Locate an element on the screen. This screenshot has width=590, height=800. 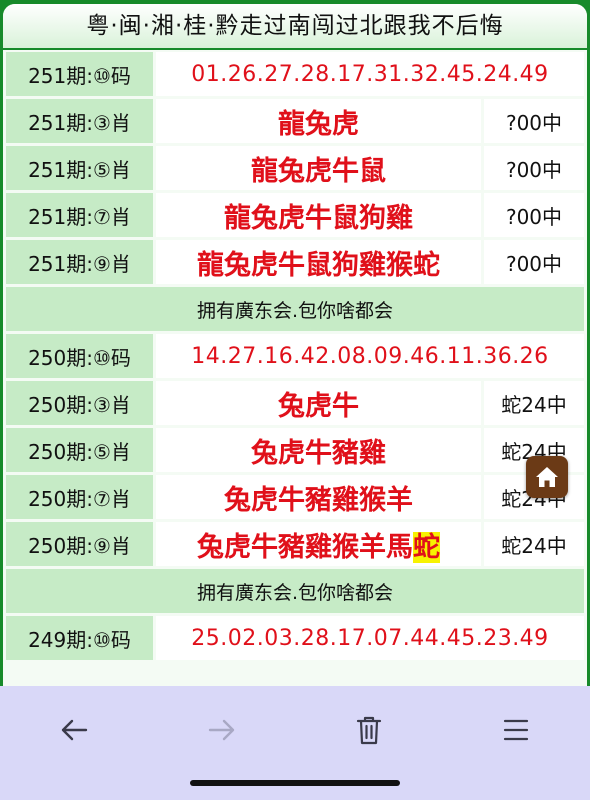
zodiac-list: 兔虎牛豬雞猴羊 is located at coordinates (318, 497).